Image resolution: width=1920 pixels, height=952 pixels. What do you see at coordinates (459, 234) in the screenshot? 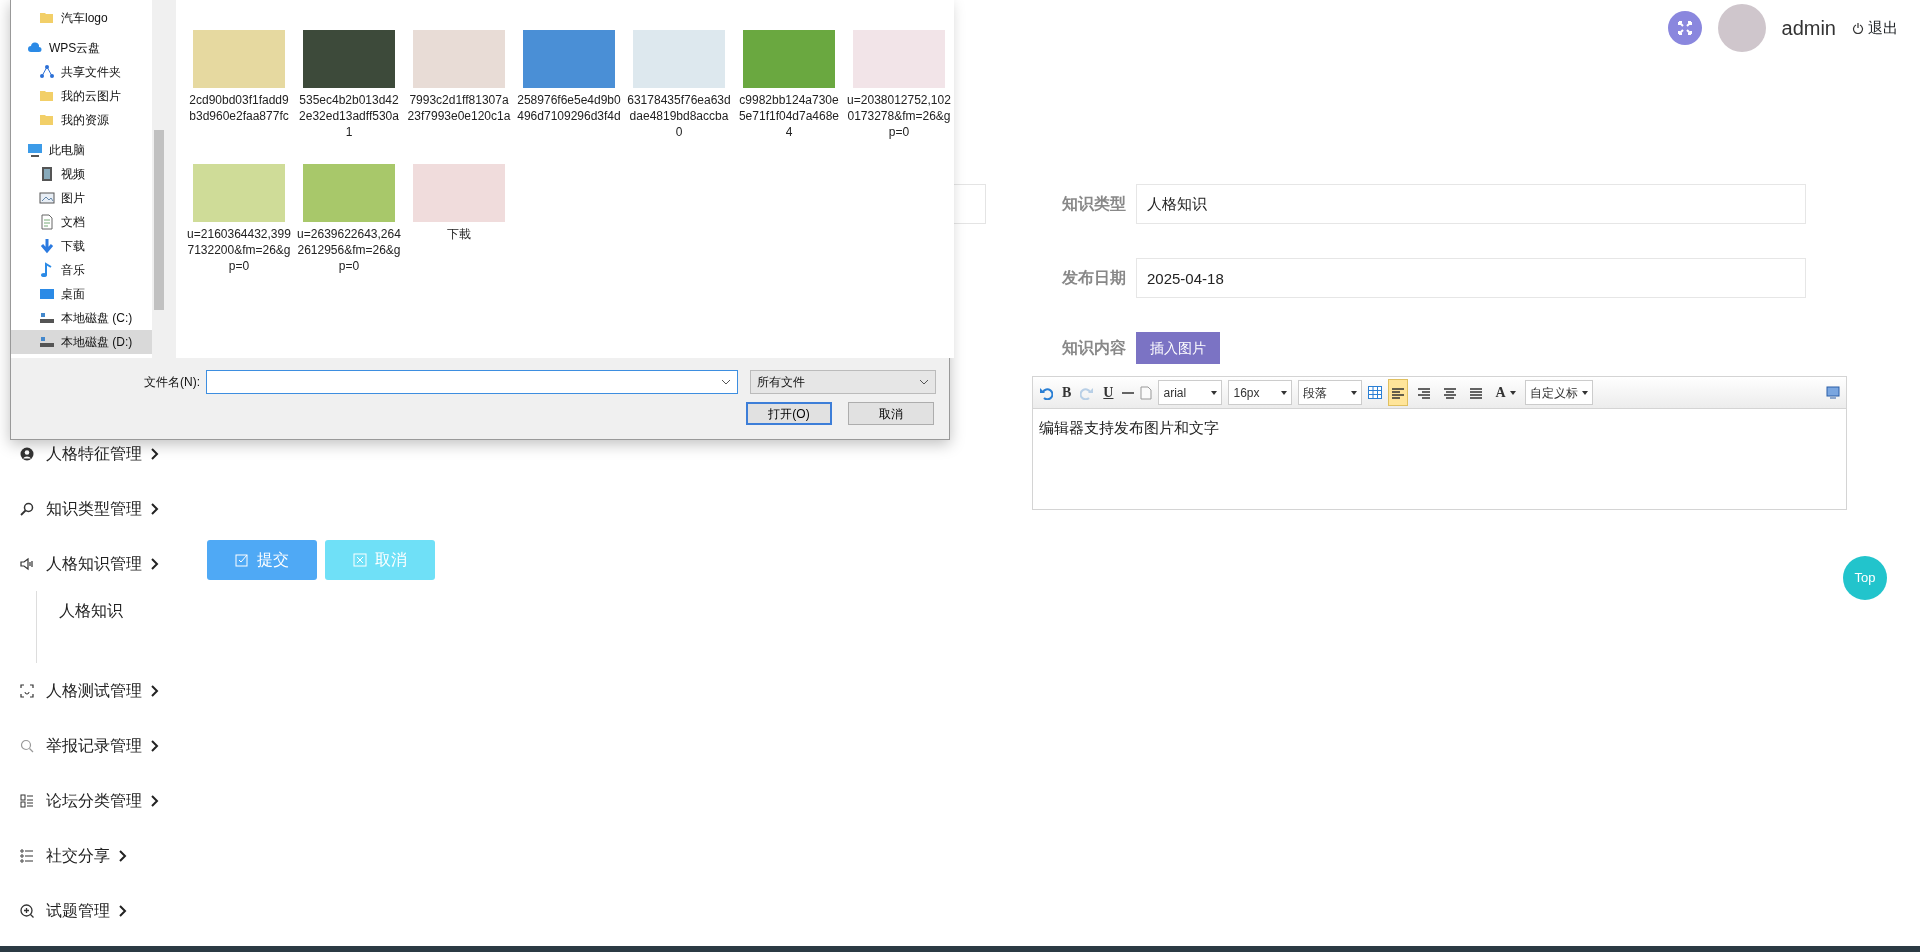
I see `file-name: 下載` at bounding box center [459, 234].